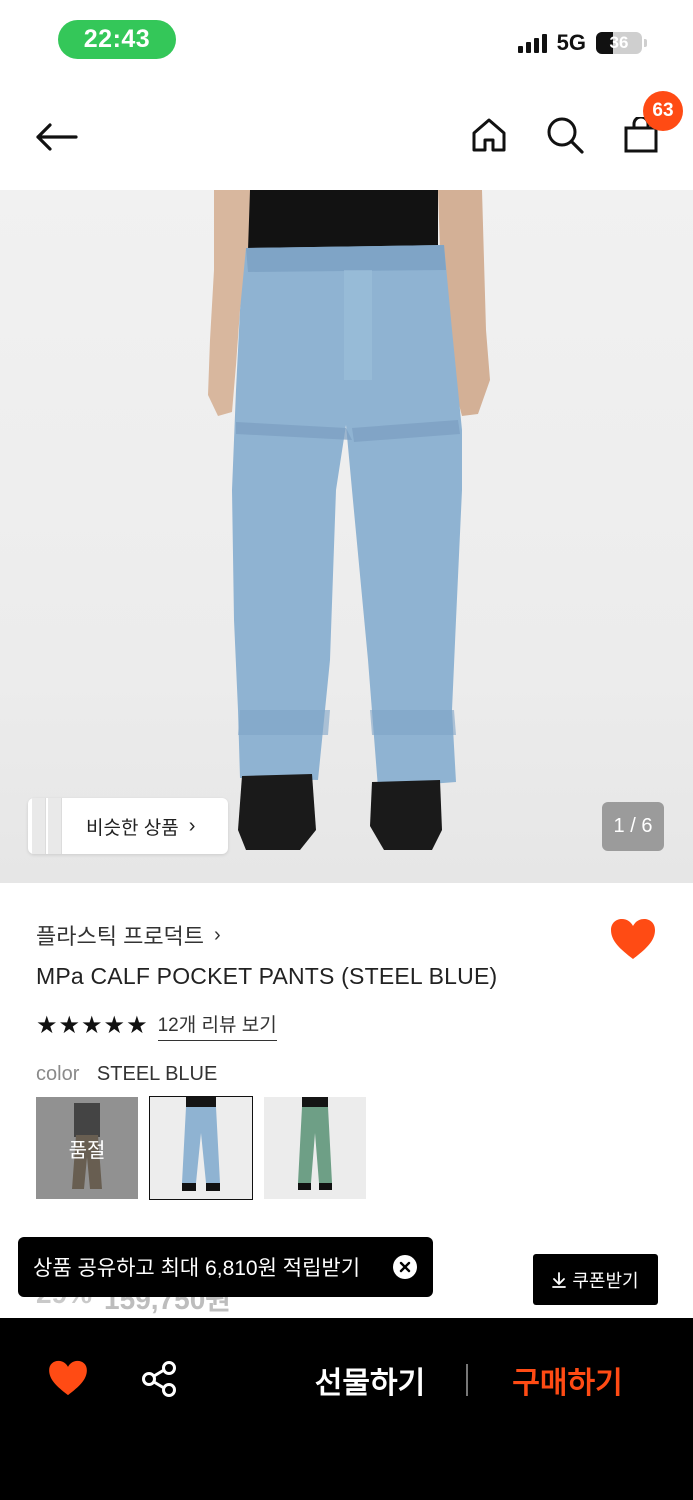 The height and width of the screenshot is (1500, 693). I want to click on download-icon, so click(559, 1279).